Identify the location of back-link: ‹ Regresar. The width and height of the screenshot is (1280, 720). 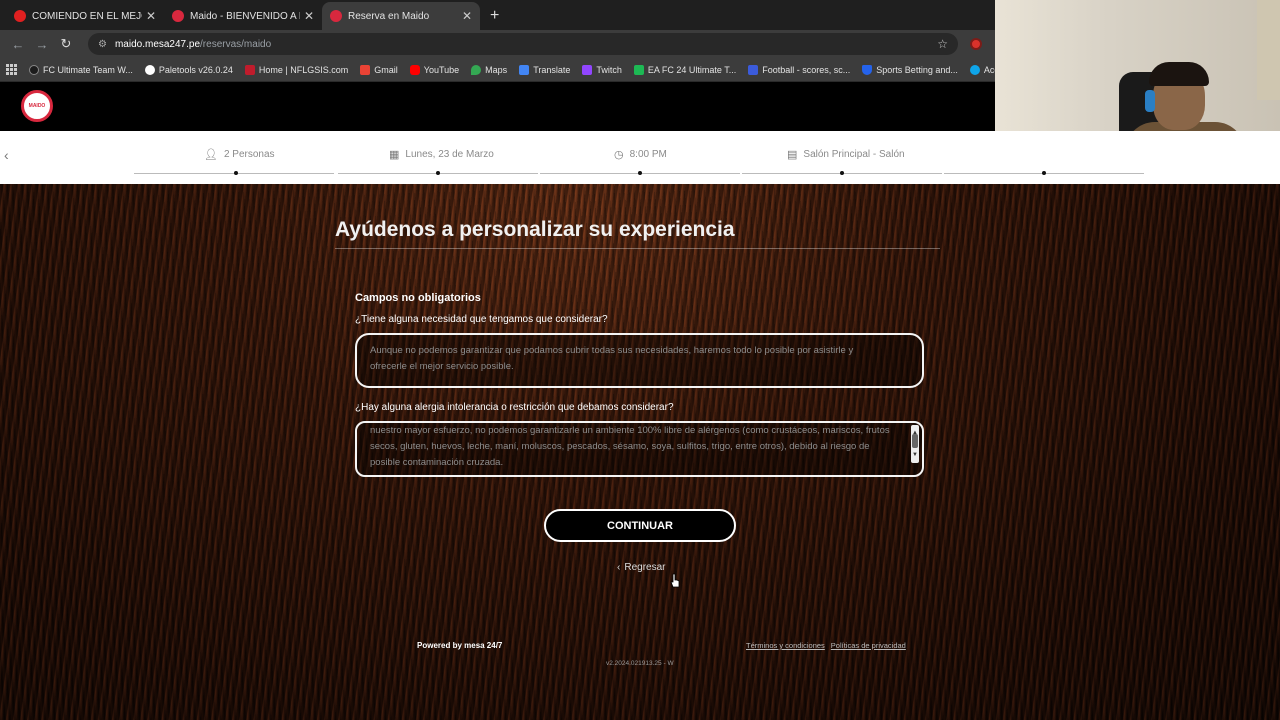
(641, 567).